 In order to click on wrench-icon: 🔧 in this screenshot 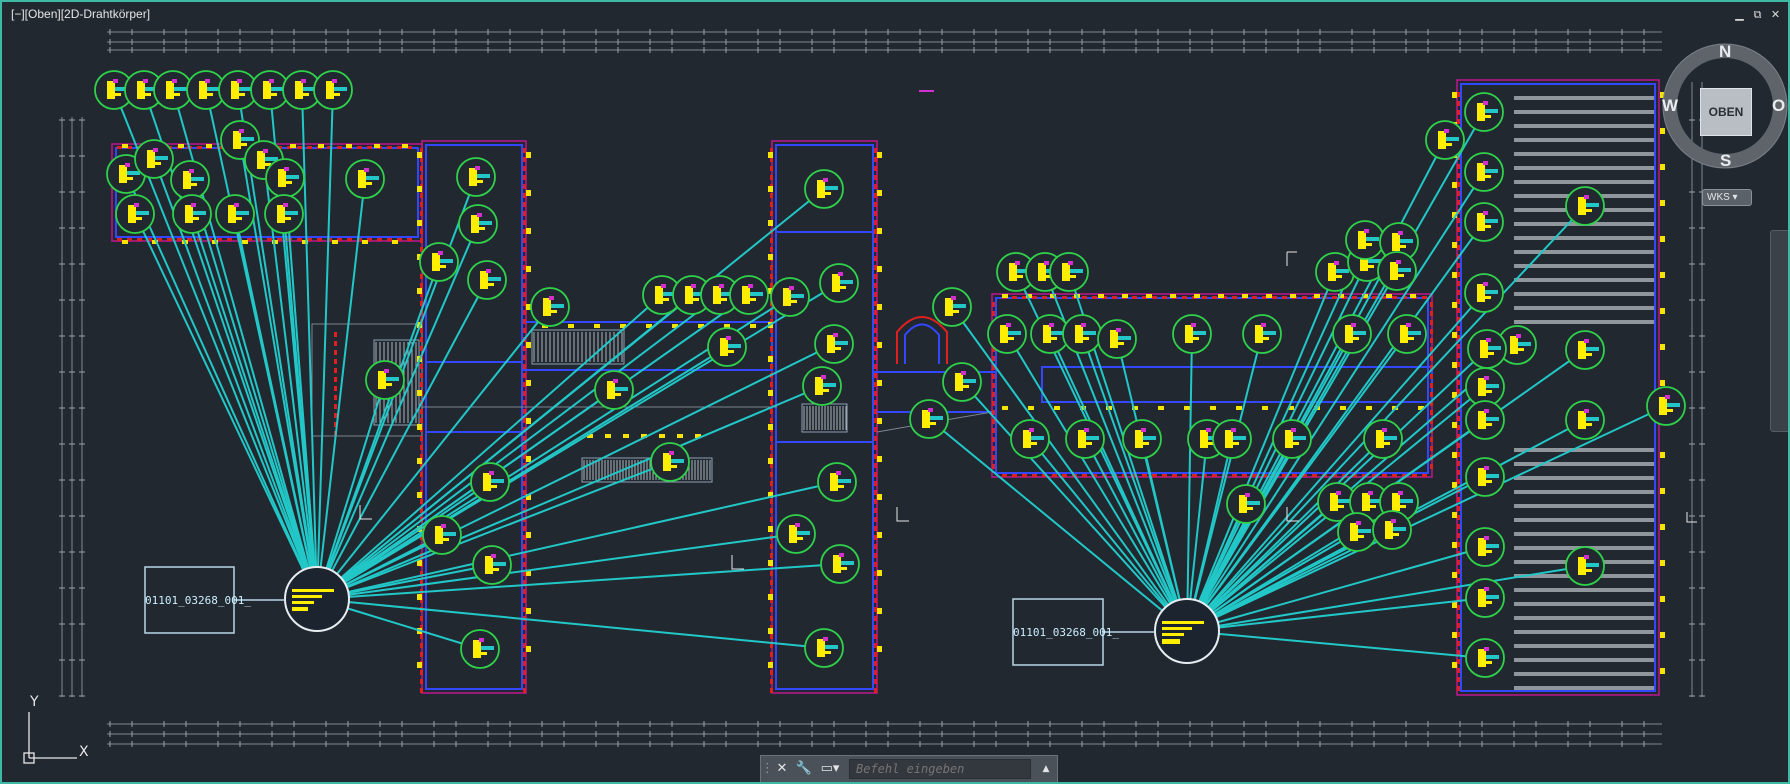, I will do `click(804, 769)`.